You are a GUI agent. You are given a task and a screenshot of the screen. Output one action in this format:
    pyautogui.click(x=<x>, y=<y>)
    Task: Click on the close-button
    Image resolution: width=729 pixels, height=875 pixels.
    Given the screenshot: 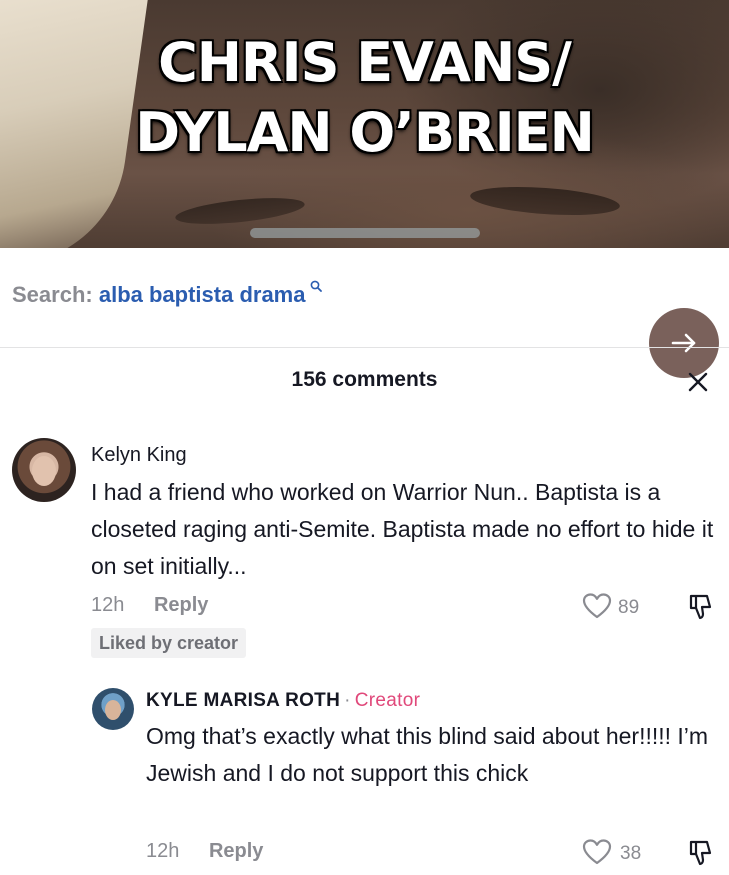 What is the action you would take?
    pyautogui.click(x=698, y=382)
    